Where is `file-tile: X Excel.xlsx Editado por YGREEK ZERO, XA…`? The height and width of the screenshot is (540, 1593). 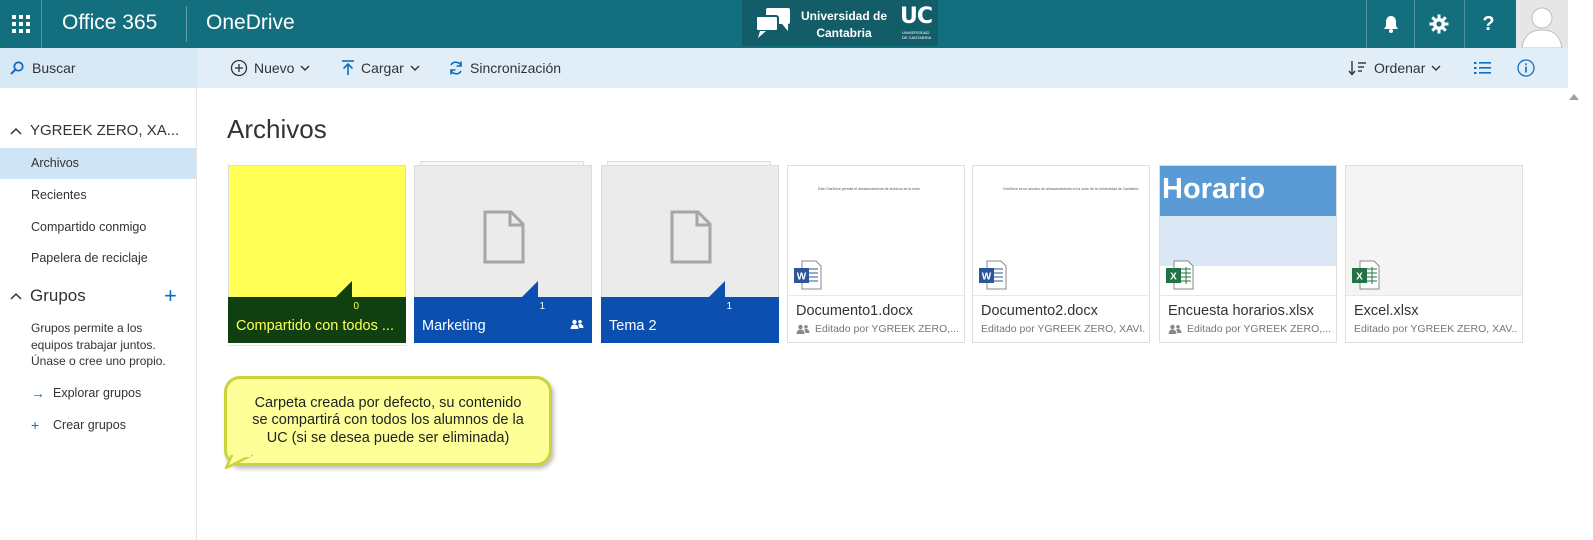
file-tile: X Excel.xlsx Editado por YGREEK ZERO, XA… is located at coordinates (1434, 254).